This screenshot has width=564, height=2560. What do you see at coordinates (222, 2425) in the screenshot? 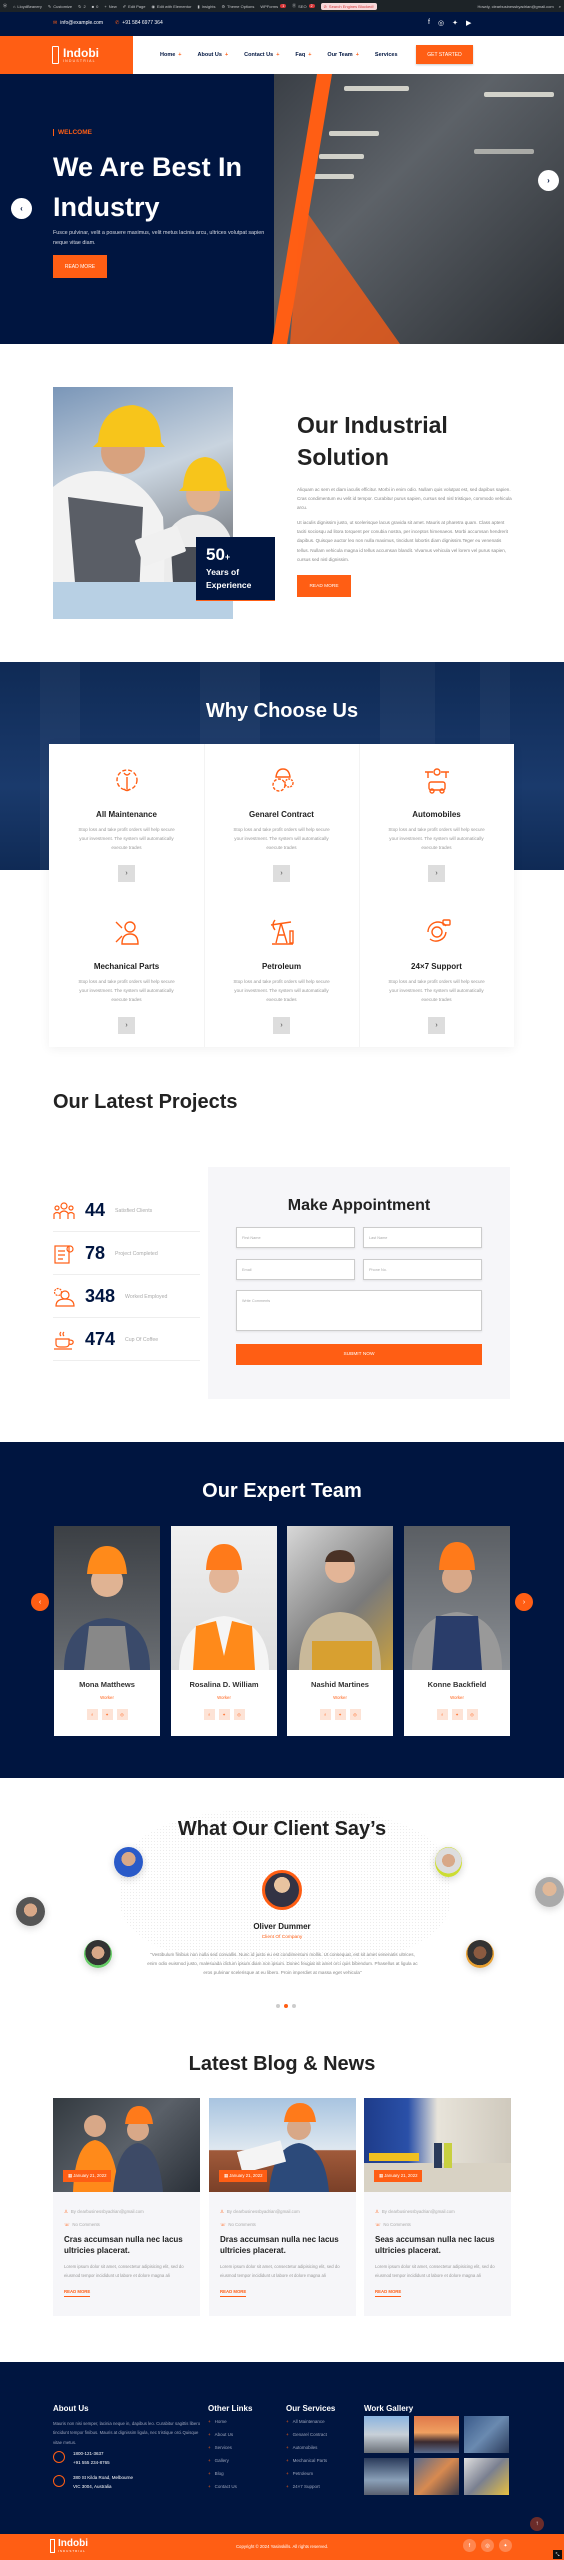
I see `footer-link: + Home` at bounding box center [222, 2425].